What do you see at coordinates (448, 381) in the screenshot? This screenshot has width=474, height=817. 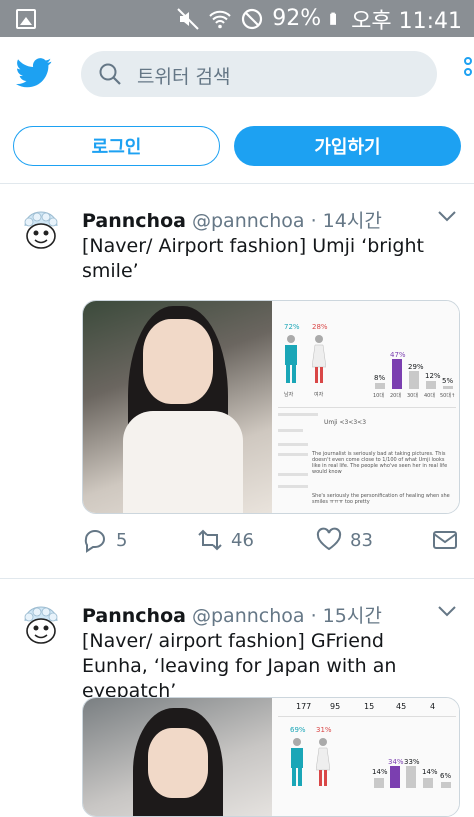 I see `age-pct-50: 5%` at bounding box center [448, 381].